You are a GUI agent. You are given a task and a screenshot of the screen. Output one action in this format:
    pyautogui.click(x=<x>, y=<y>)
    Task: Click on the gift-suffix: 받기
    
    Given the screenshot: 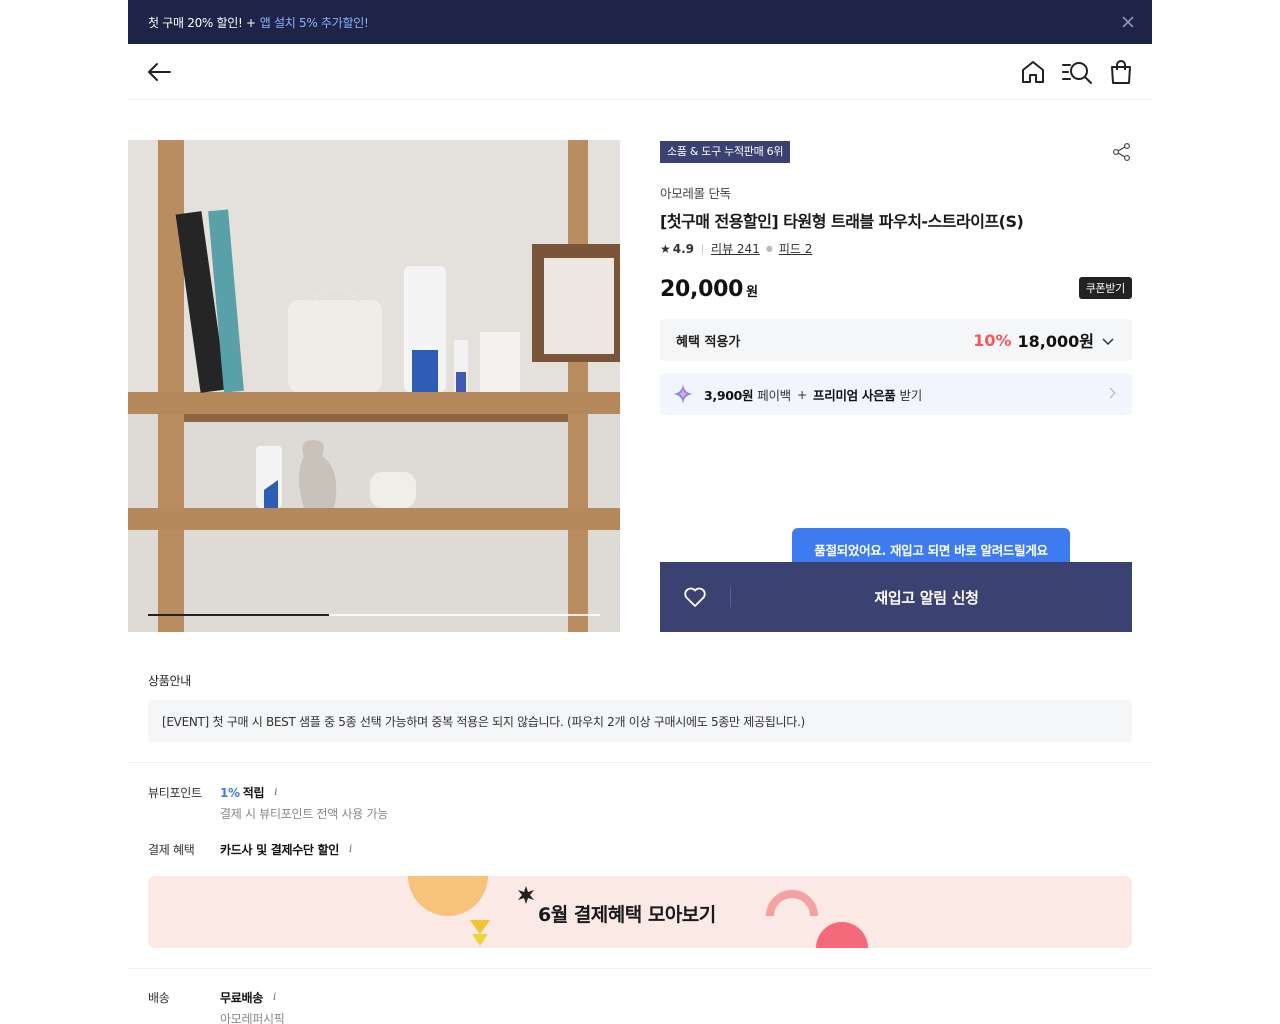 What is the action you would take?
    pyautogui.click(x=911, y=395)
    